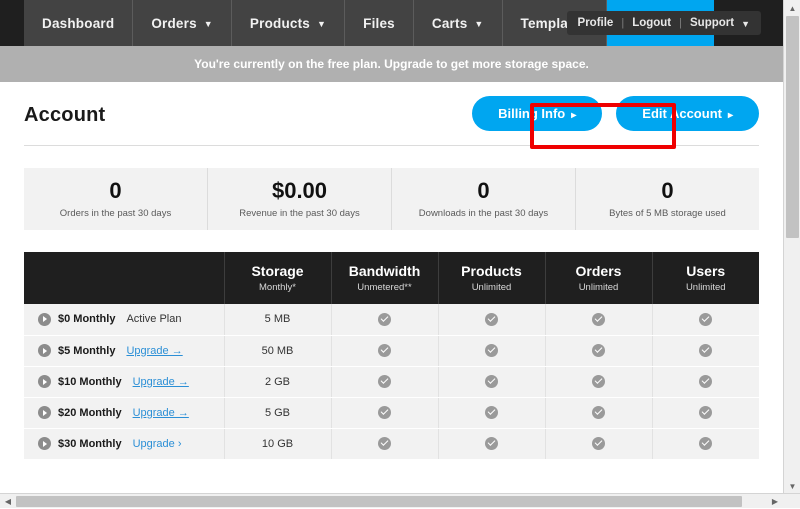 Image resolution: width=800 pixels, height=509 pixels. I want to click on vertical-scrollbar-thumb, so click(792, 127).